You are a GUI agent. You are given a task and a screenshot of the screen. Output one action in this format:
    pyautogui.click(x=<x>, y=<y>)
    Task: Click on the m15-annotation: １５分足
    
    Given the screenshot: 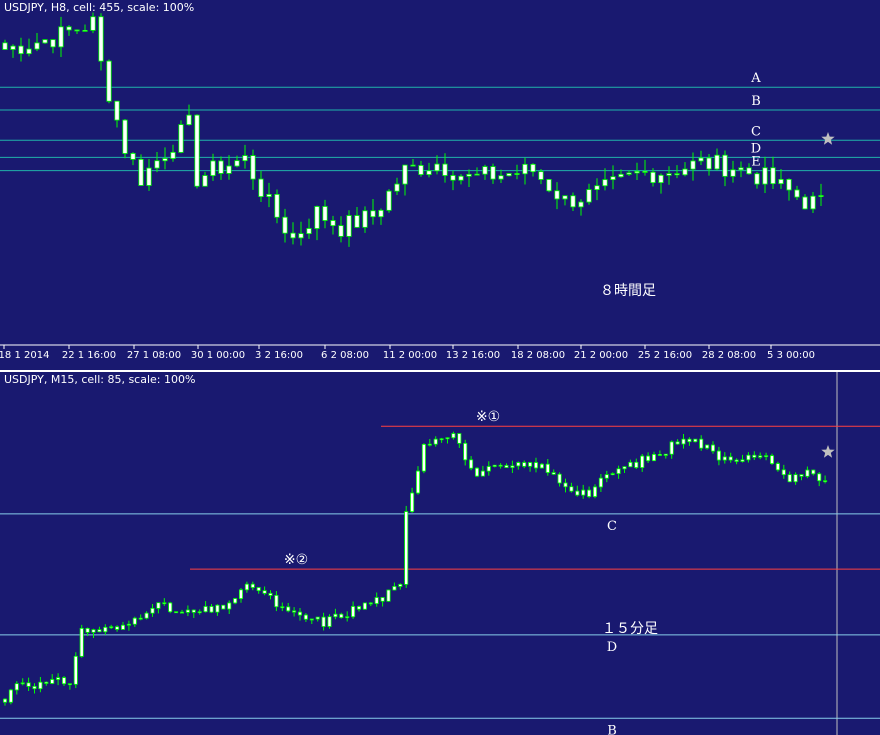 What is the action you would take?
    pyautogui.click(x=630, y=629)
    